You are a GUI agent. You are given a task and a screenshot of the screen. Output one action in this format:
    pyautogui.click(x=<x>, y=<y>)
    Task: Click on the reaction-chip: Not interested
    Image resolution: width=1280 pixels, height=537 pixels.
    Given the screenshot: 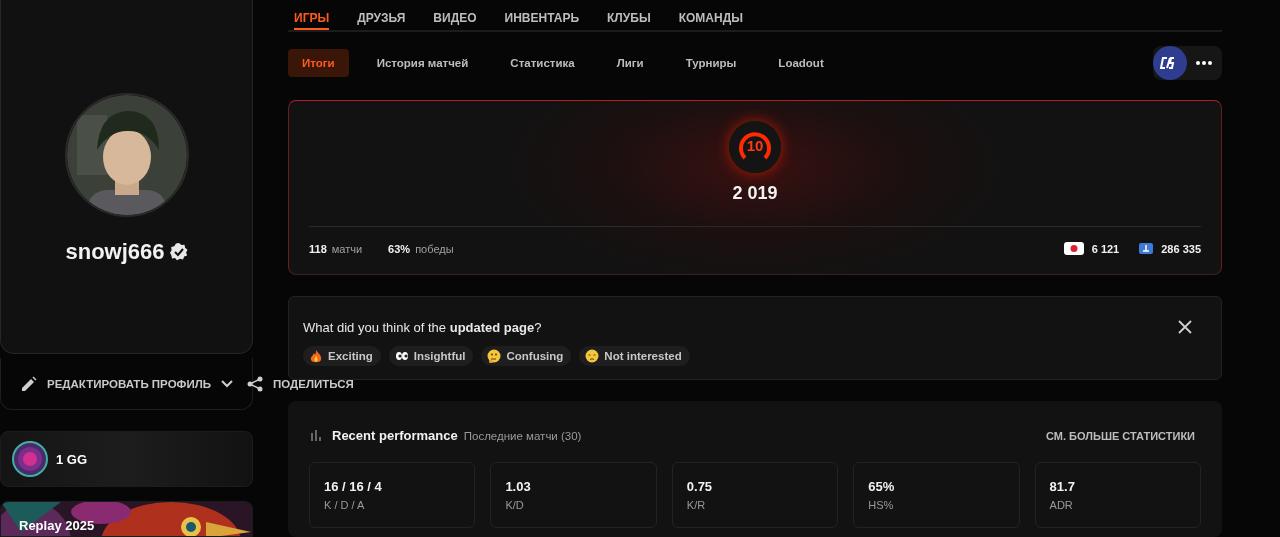 What is the action you would take?
    pyautogui.click(x=634, y=356)
    